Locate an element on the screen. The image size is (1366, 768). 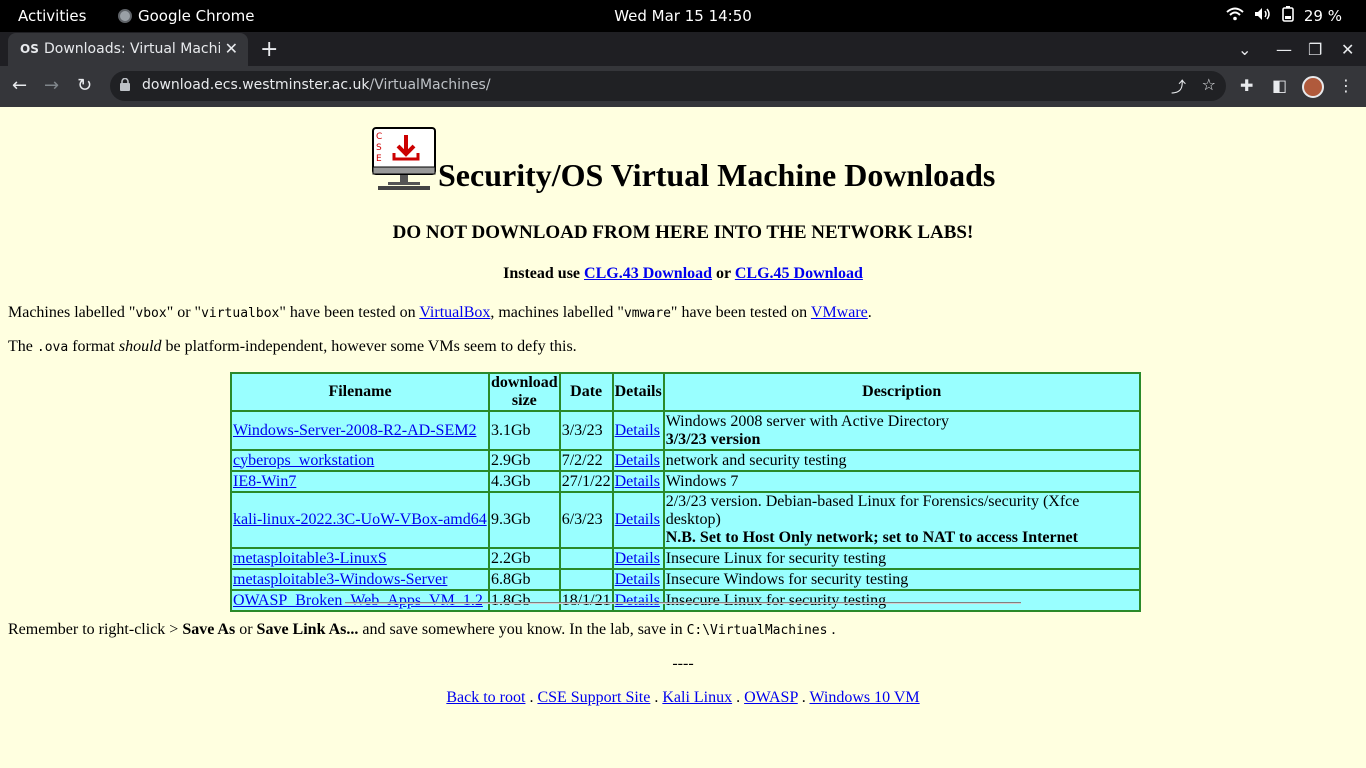
vm-file-link: cyberops_workstation is located at coordinates (303, 460).